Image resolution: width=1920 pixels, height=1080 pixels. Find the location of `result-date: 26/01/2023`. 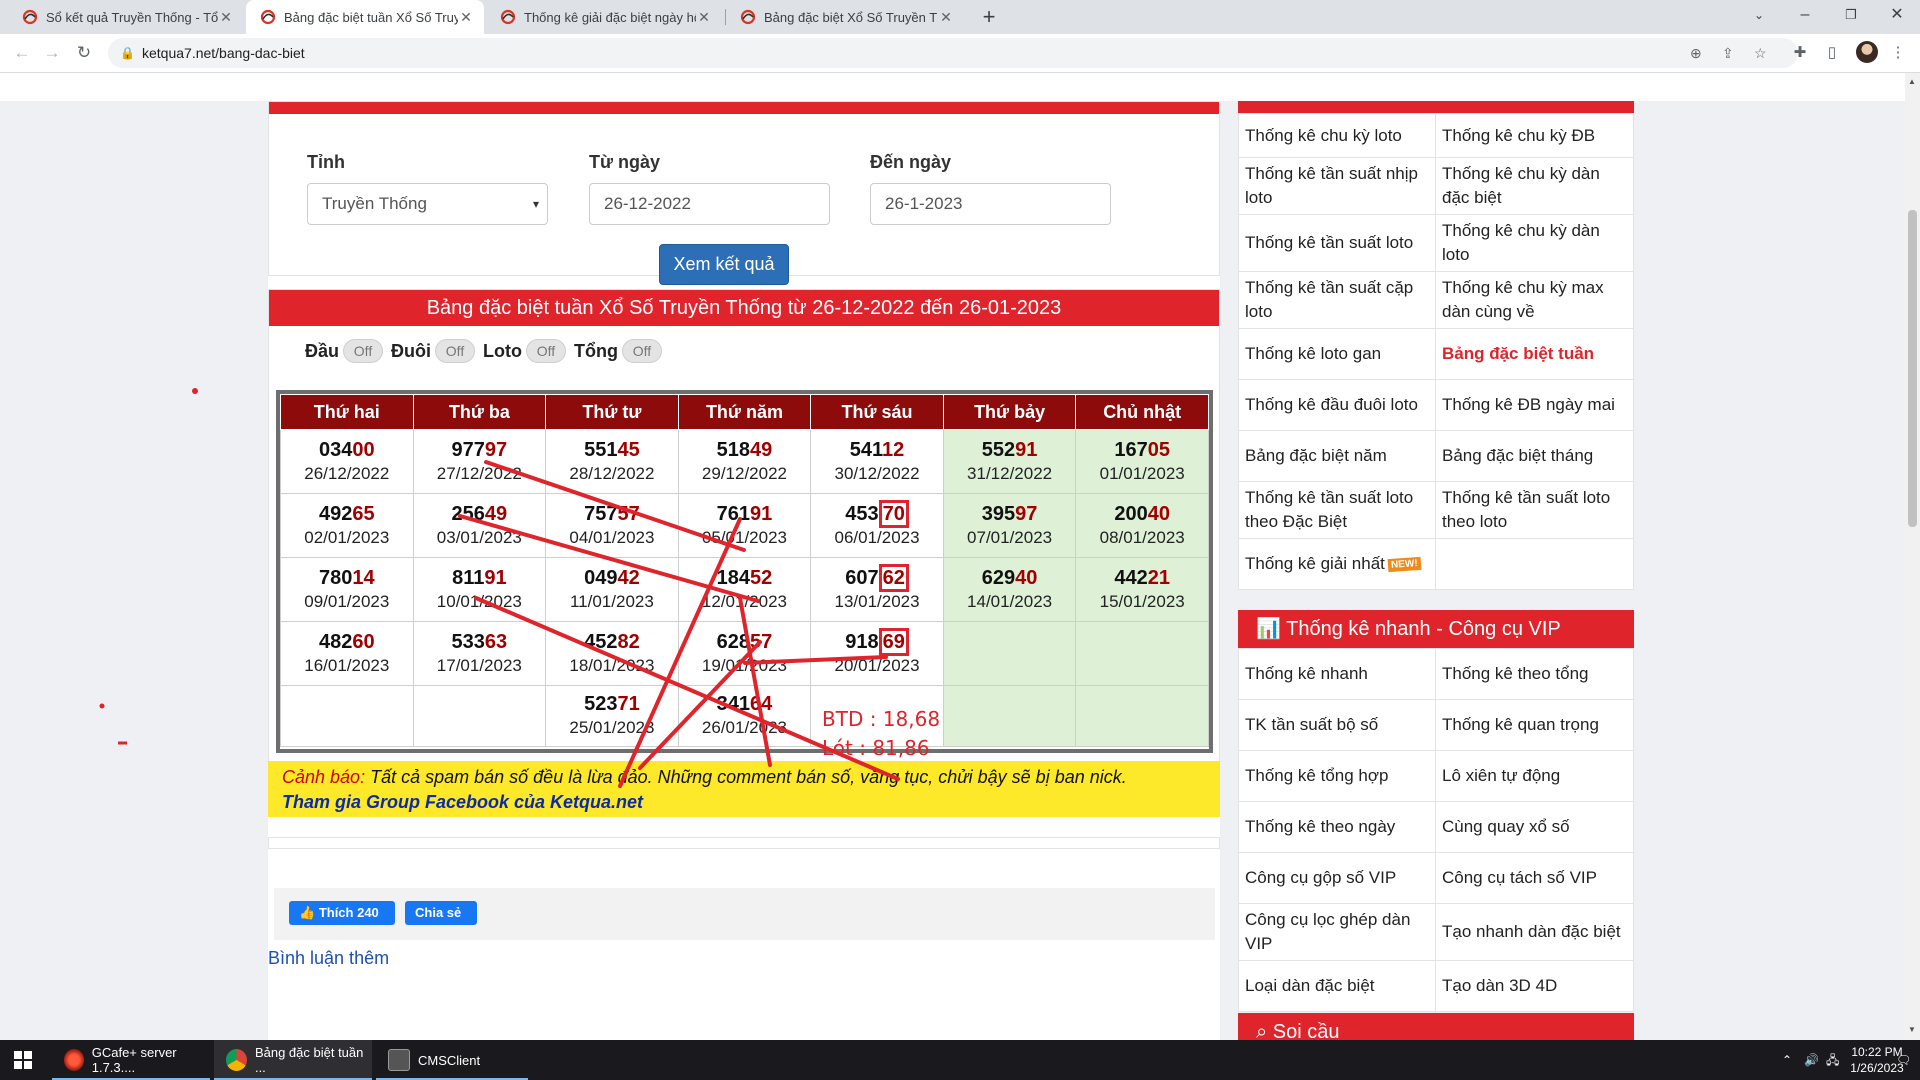

result-date: 26/01/2023 is located at coordinates (744, 727).